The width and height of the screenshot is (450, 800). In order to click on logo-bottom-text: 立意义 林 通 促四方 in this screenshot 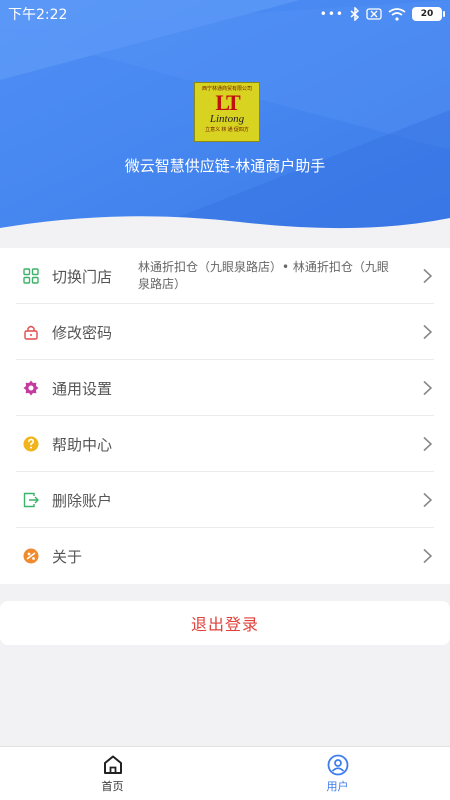, I will do `click(227, 130)`.